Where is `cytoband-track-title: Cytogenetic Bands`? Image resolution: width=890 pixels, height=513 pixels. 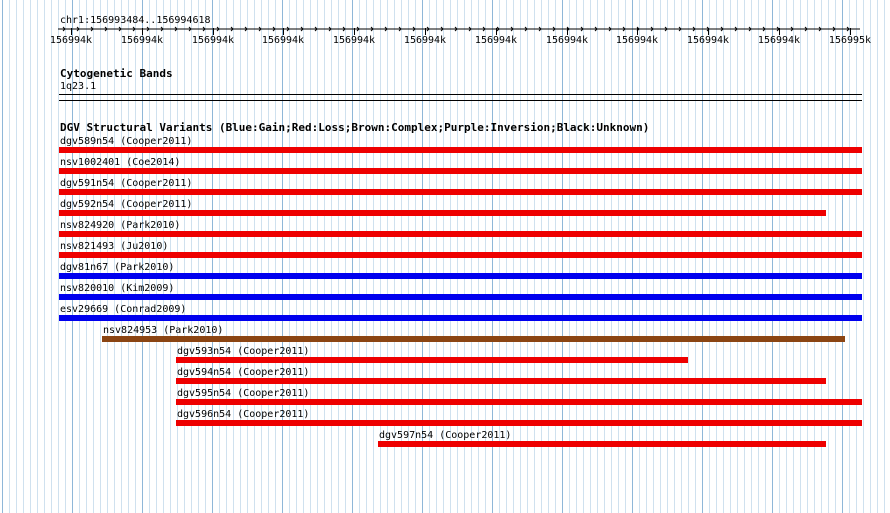 cytoband-track-title: Cytogenetic Bands is located at coordinates (116, 74).